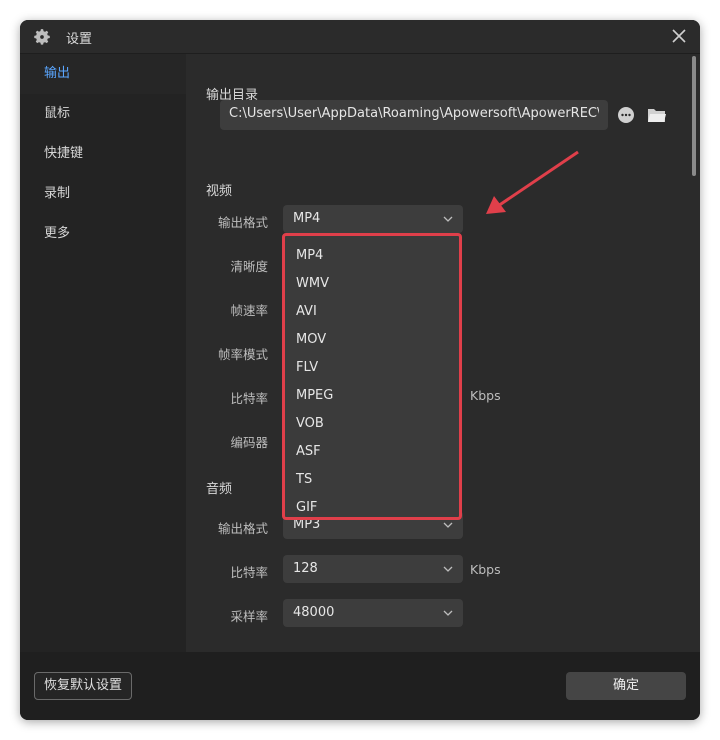 This screenshot has height=740, width=720. Describe the element at coordinates (249, 398) in the screenshot. I see `video-bitrate-label: 比特率` at that location.